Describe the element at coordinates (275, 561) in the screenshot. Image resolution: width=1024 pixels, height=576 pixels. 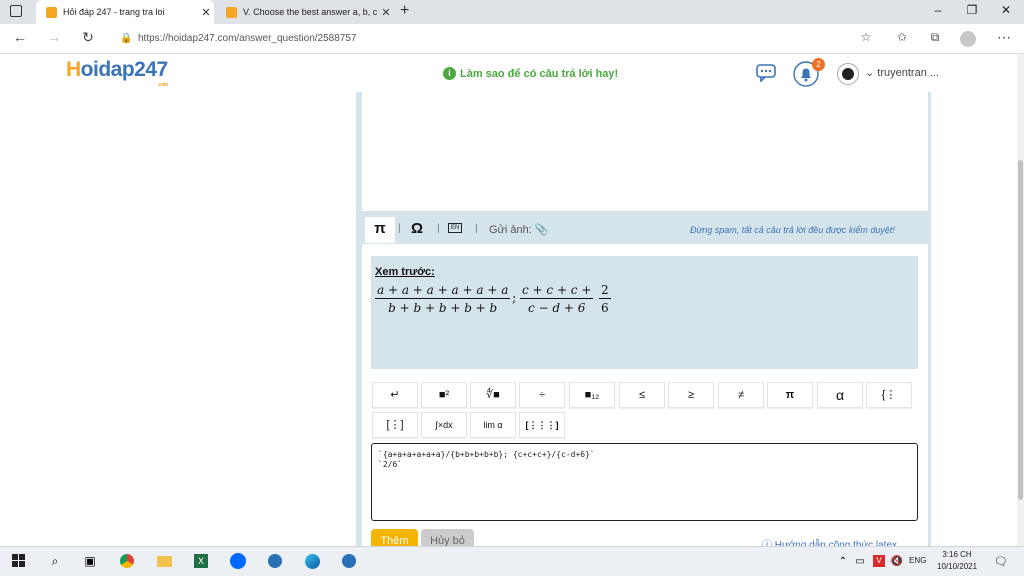
I see `network-app-icon` at that location.